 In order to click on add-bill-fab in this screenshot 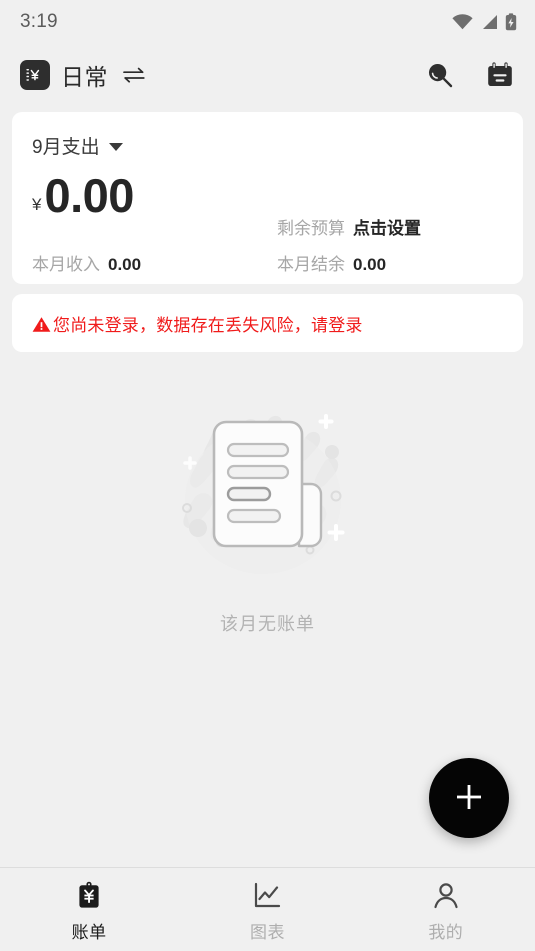, I will do `click(469, 798)`.